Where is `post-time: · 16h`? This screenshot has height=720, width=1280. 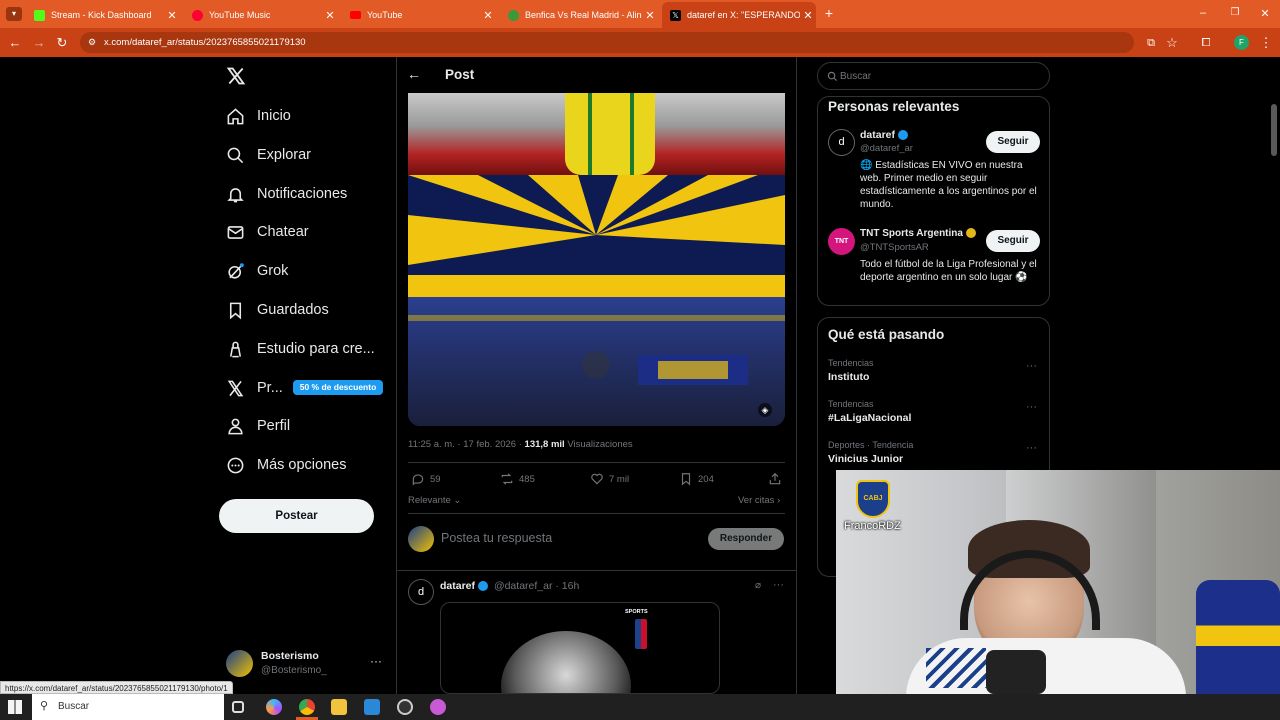
post-time: · 16h is located at coordinates (567, 586).